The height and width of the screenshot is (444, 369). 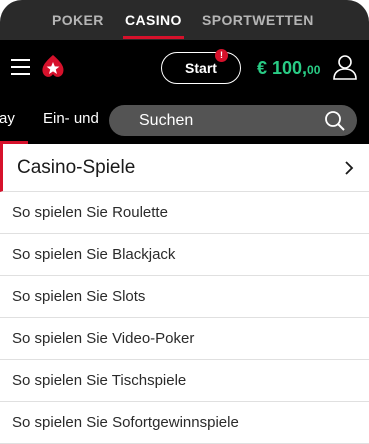 I want to click on chevron-right-icon, so click(x=349, y=168).